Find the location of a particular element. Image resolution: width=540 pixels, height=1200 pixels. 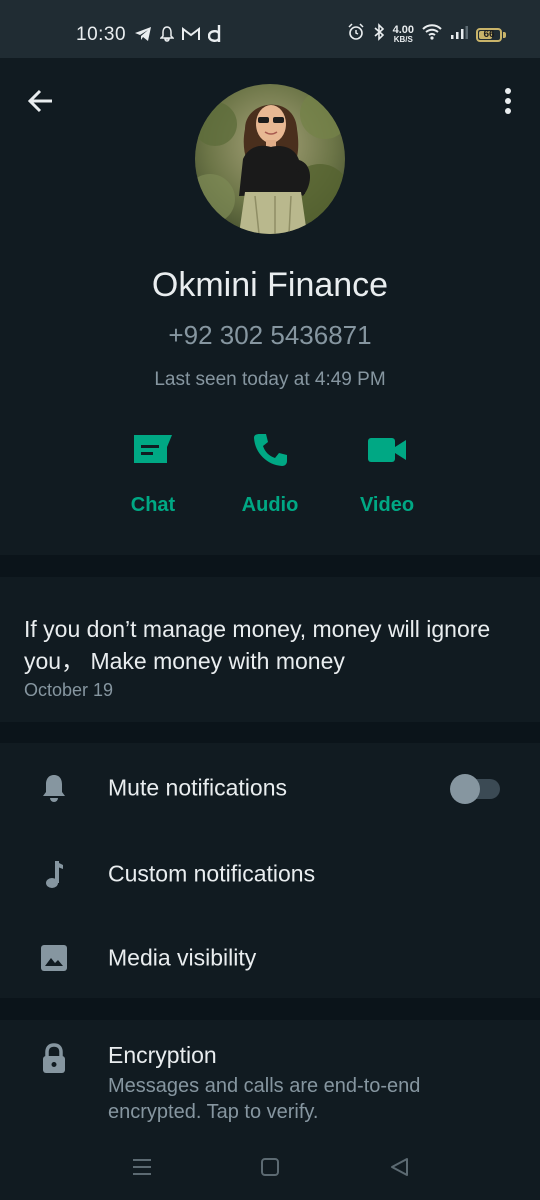

arrow-back-icon is located at coordinates (40, 101).